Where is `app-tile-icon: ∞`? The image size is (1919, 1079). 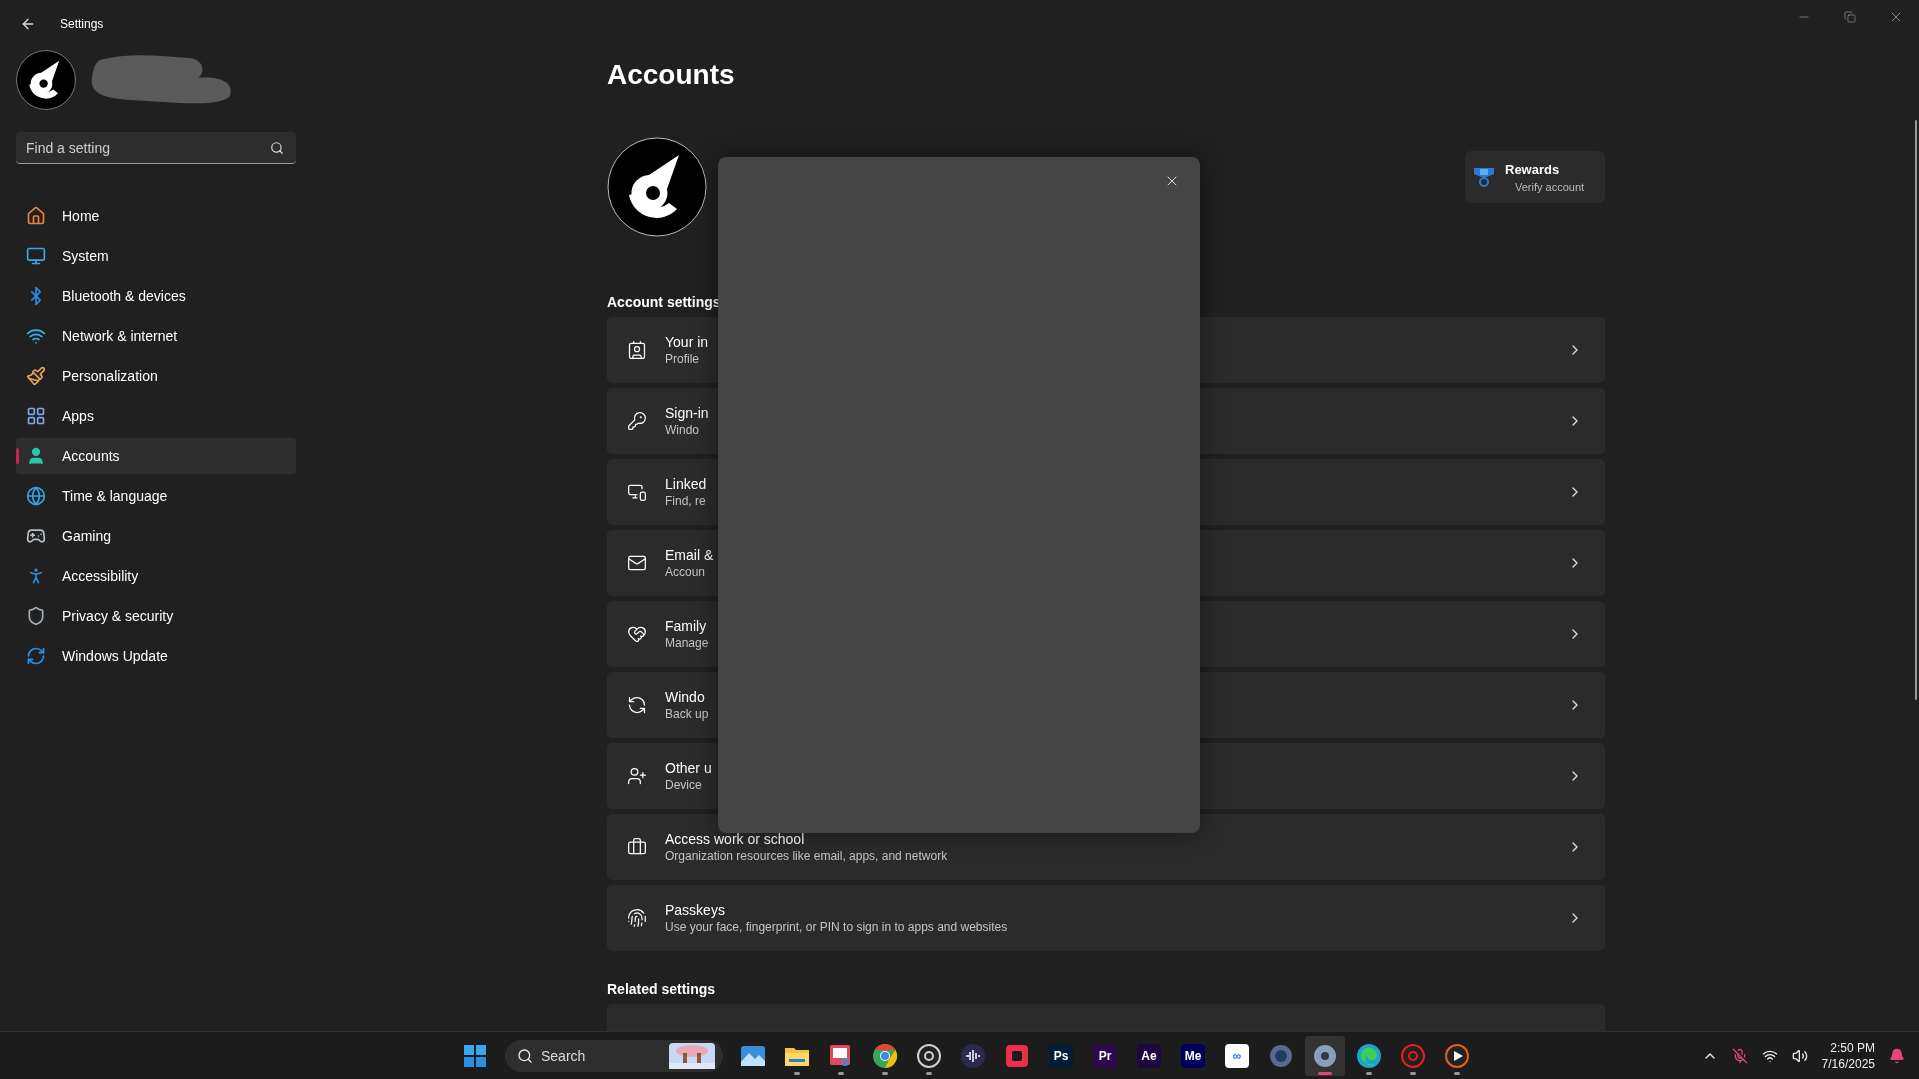 app-tile-icon: ∞ is located at coordinates (1237, 1055).